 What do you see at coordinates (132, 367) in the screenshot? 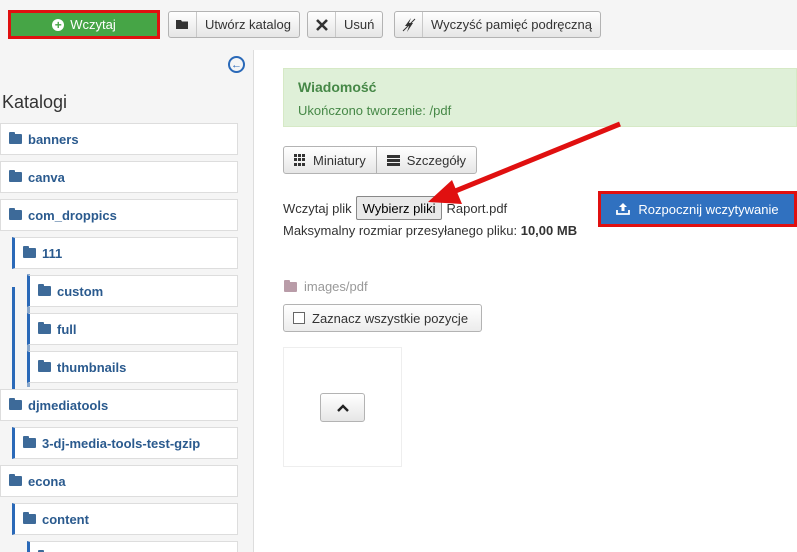
I see `tree-item-thumbnails: thumbnails` at bounding box center [132, 367].